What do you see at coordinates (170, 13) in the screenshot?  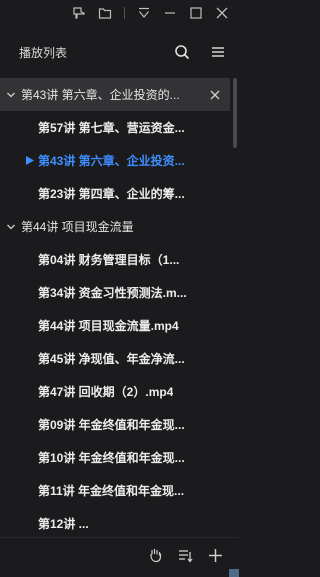 I see `minimize-icon` at bounding box center [170, 13].